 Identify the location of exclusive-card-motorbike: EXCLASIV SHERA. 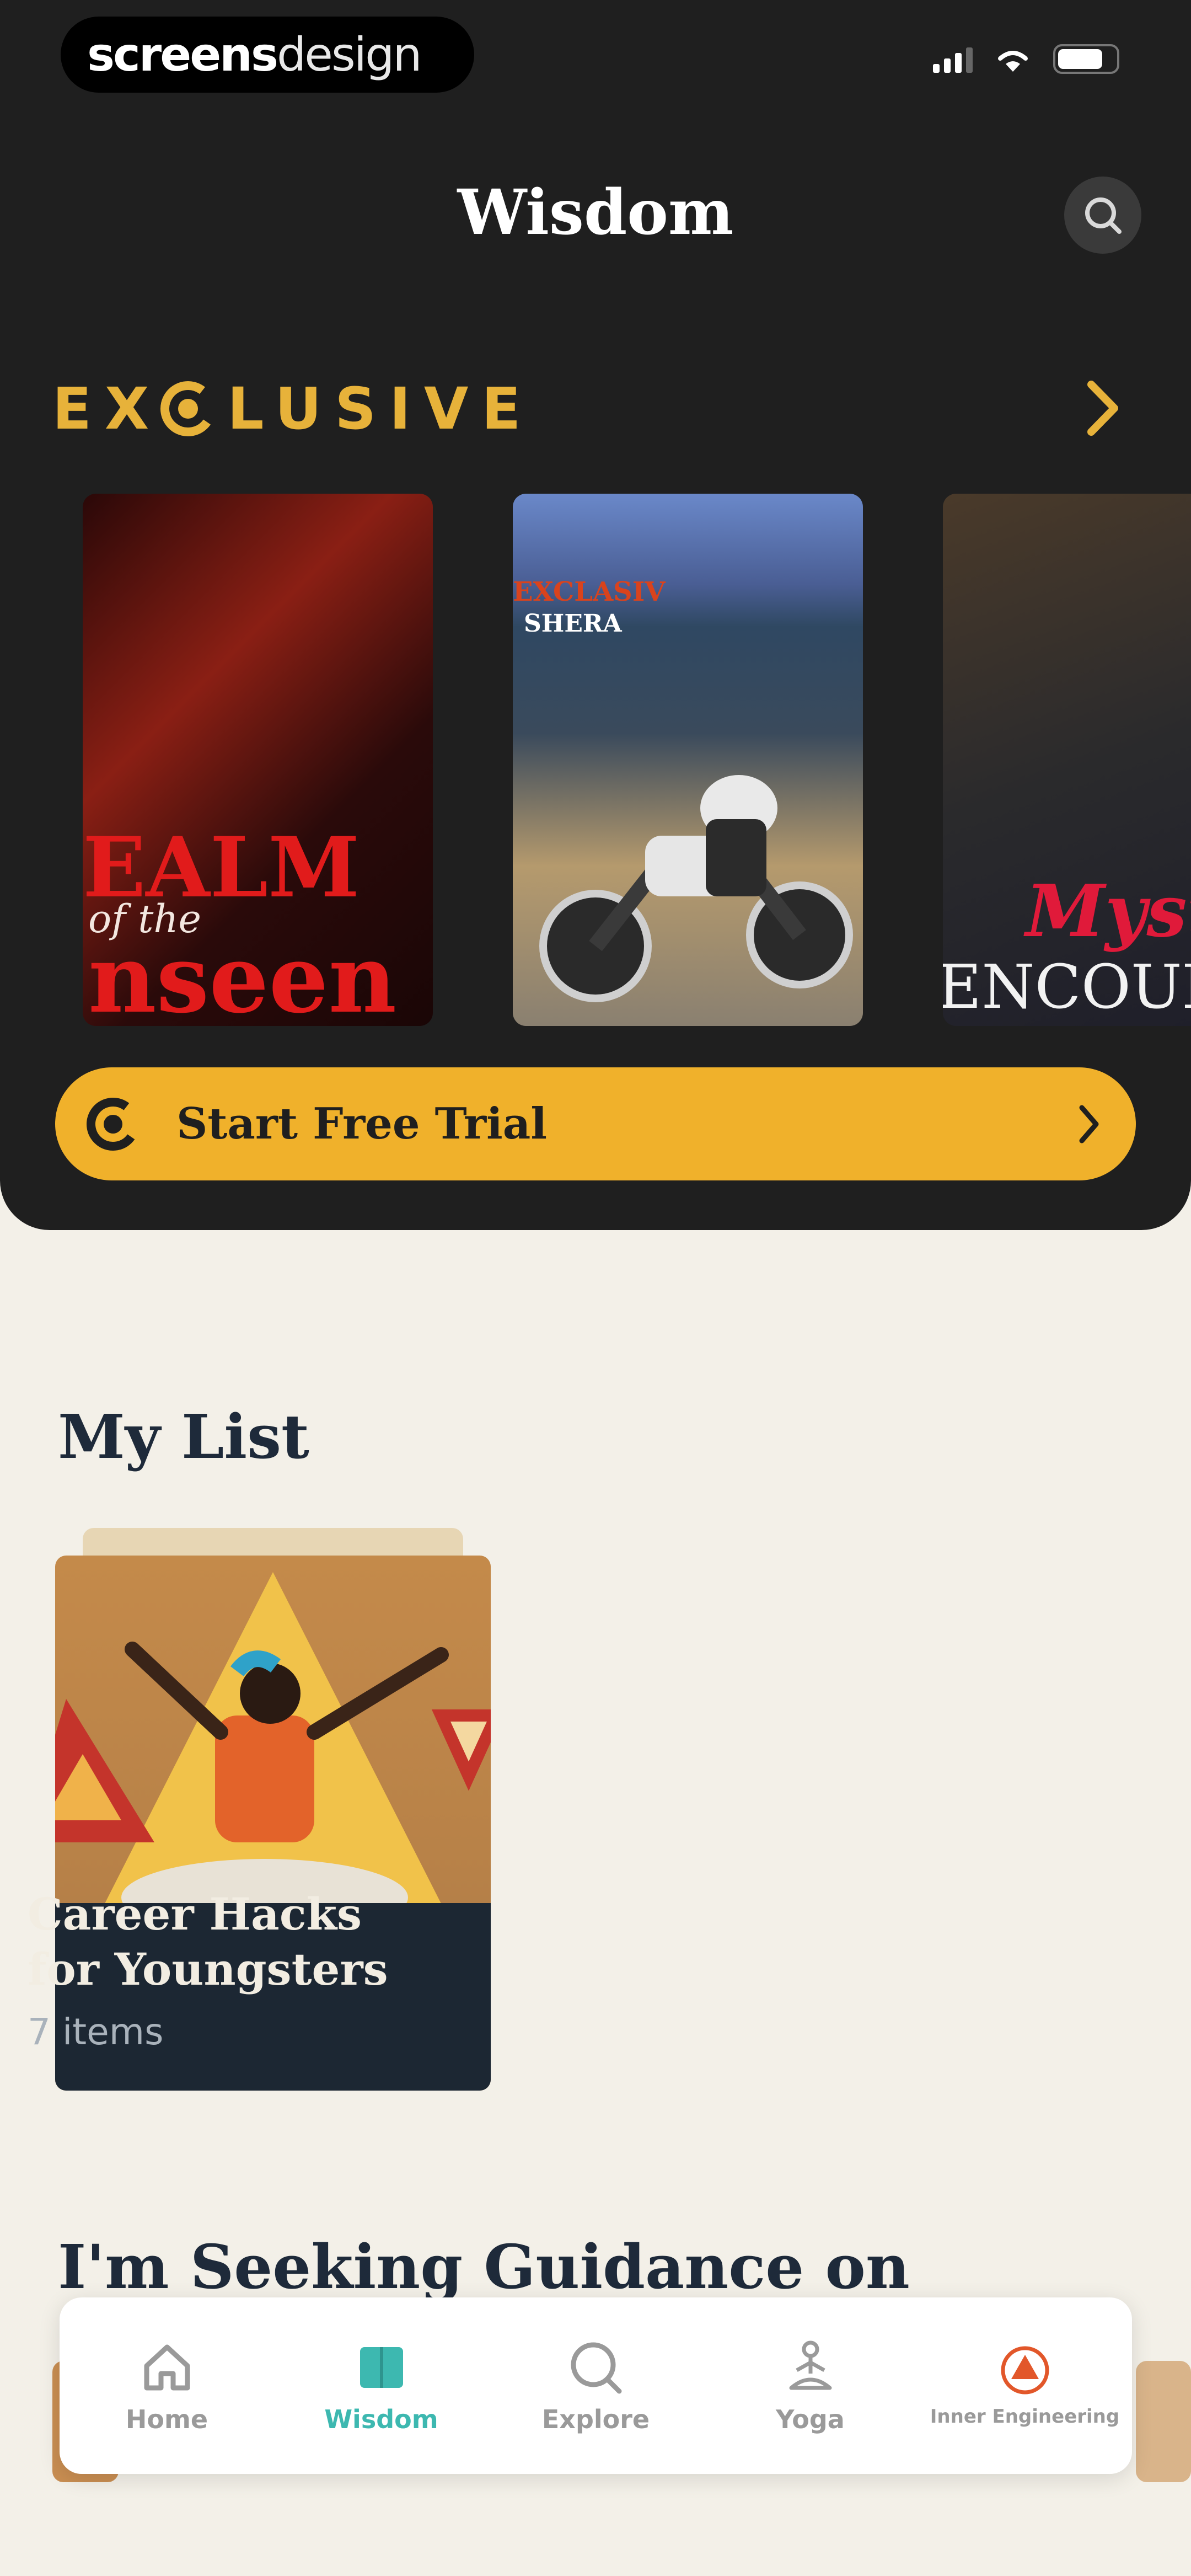
(688, 760).